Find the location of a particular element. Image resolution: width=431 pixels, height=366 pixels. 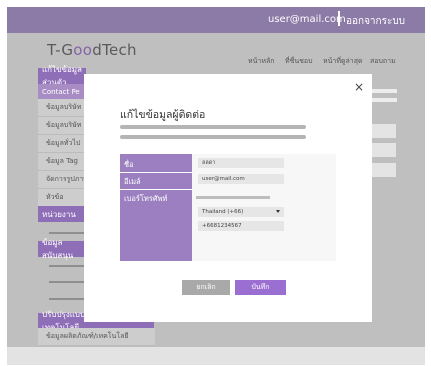

chevron-down-icon is located at coordinates (278, 211).